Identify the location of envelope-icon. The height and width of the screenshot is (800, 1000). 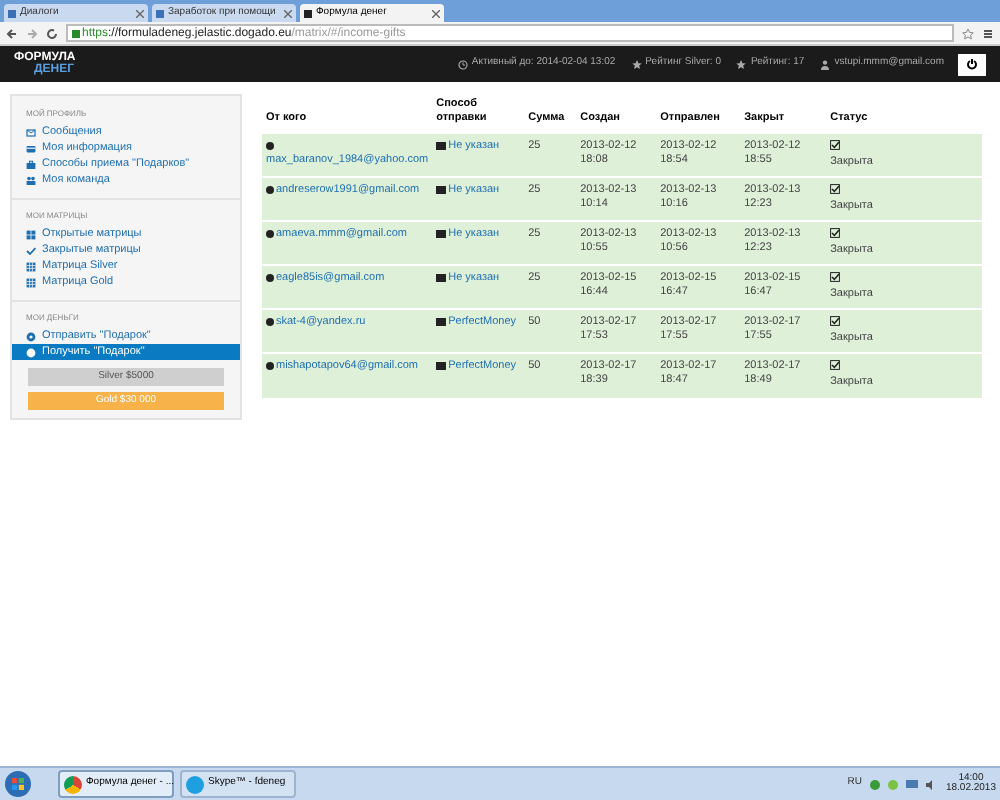
(31, 132).